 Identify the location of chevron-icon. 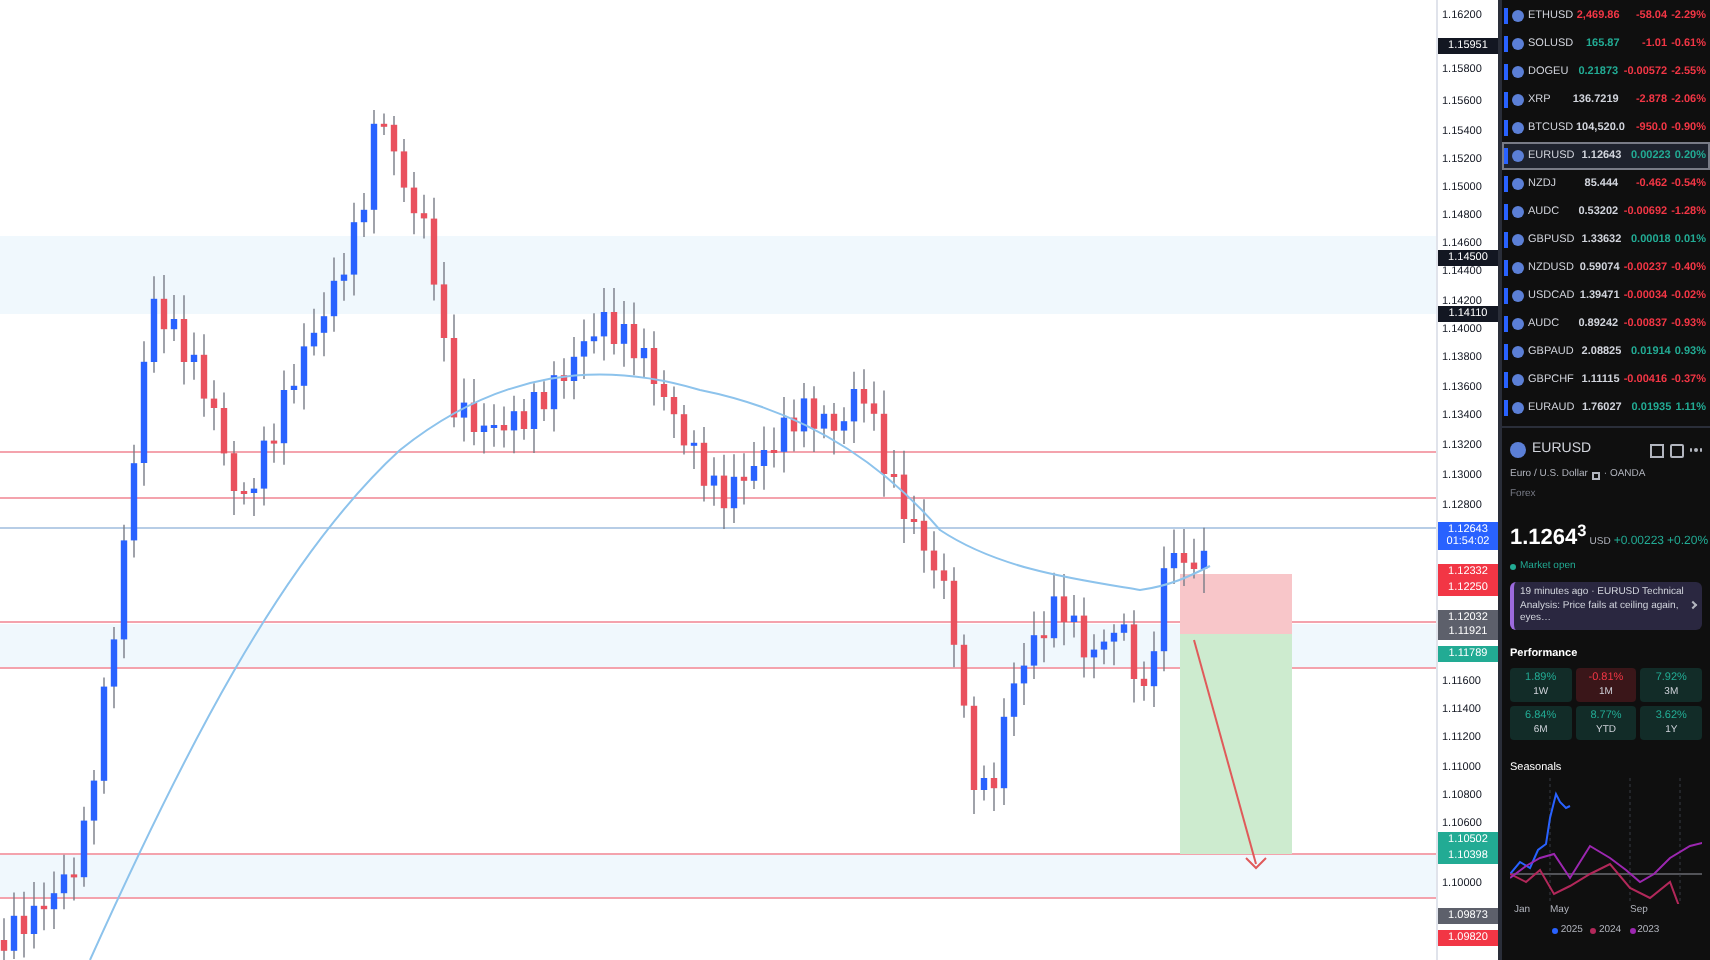
(1693, 605).